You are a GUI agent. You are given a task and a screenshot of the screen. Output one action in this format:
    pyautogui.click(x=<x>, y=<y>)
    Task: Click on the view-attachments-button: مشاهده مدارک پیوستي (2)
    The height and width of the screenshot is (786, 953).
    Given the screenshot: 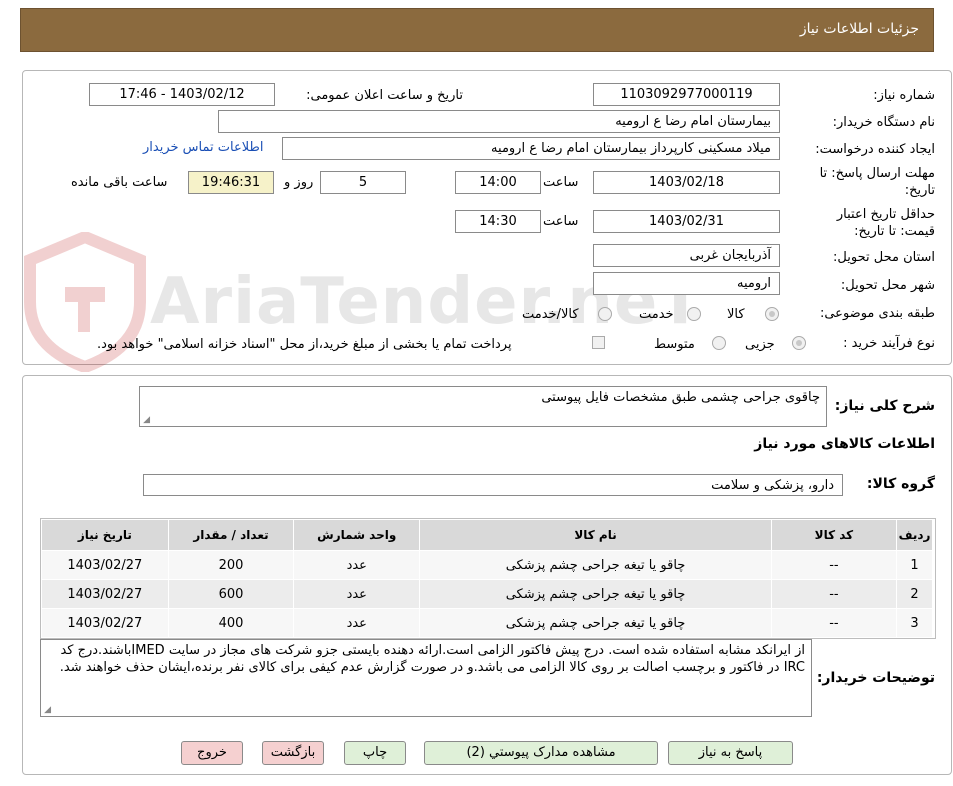 What is the action you would take?
    pyautogui.click(x=541, y=753)
    